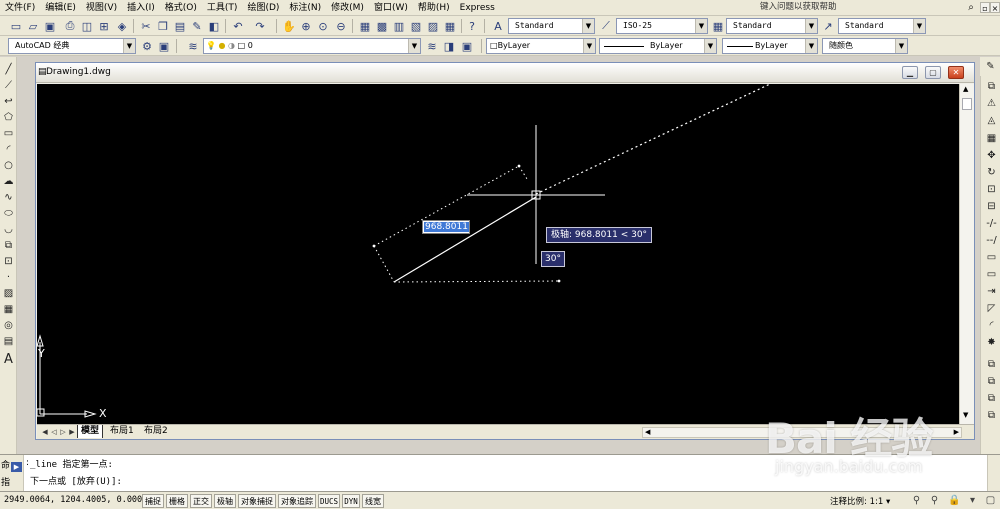  What do you see at coordinates (966, 254) in the screenshot?
I see `vertical-scrollbar: ▲ ▼` at bounding box center [966, 254].